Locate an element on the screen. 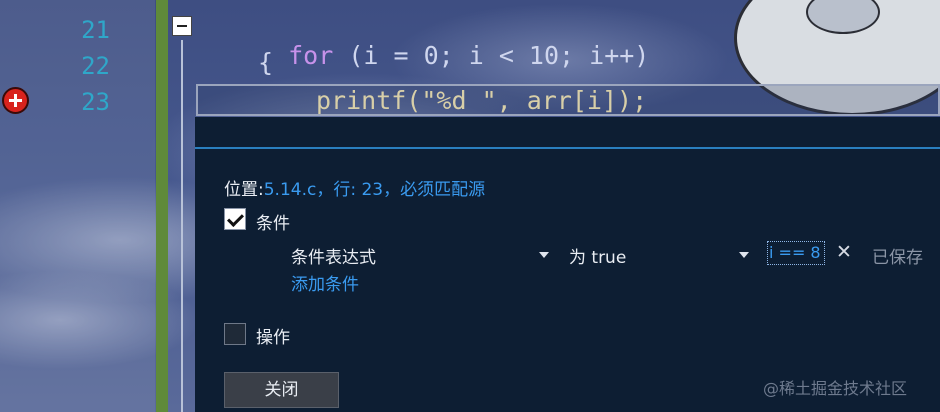 This screenshot has width=940, height=412. saved-status: 已保存 is located at coordinates (897, 258).